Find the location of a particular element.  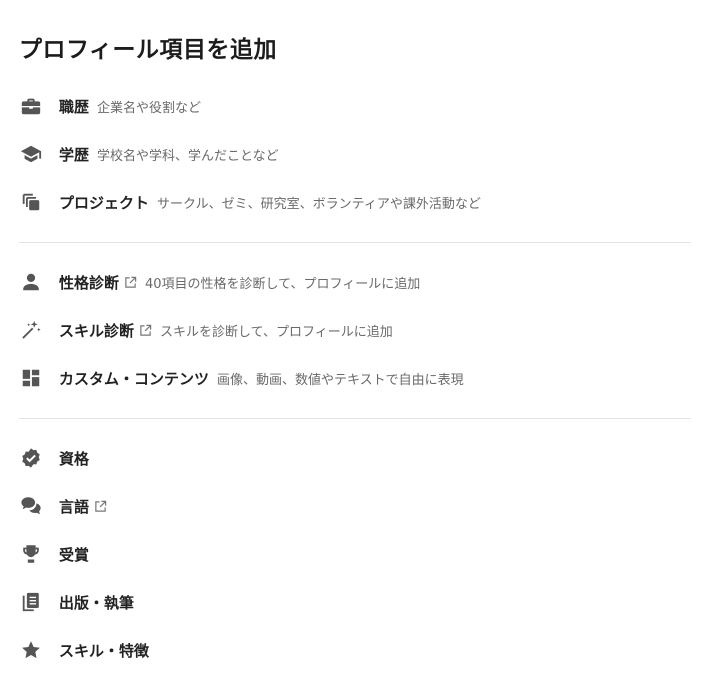

menu-item-description: スキルを診断して、プロフィールに追加 is located at coordinates (276, 332).